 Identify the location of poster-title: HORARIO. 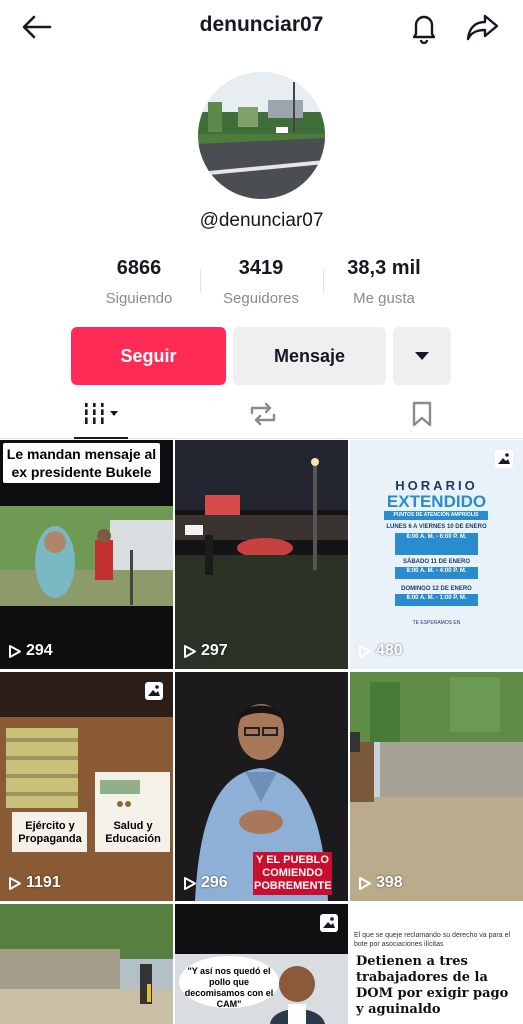
(436, 485).